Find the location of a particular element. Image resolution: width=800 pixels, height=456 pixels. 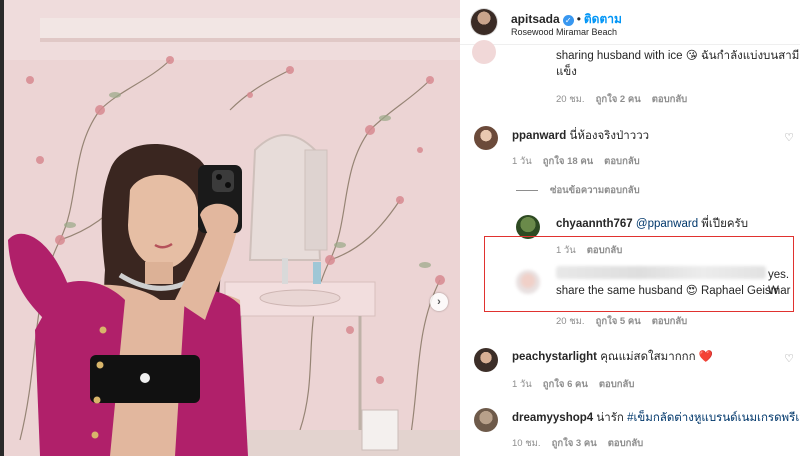

comment-likes: ถูกใจ 3 คน is located at coordinates (574, 443).